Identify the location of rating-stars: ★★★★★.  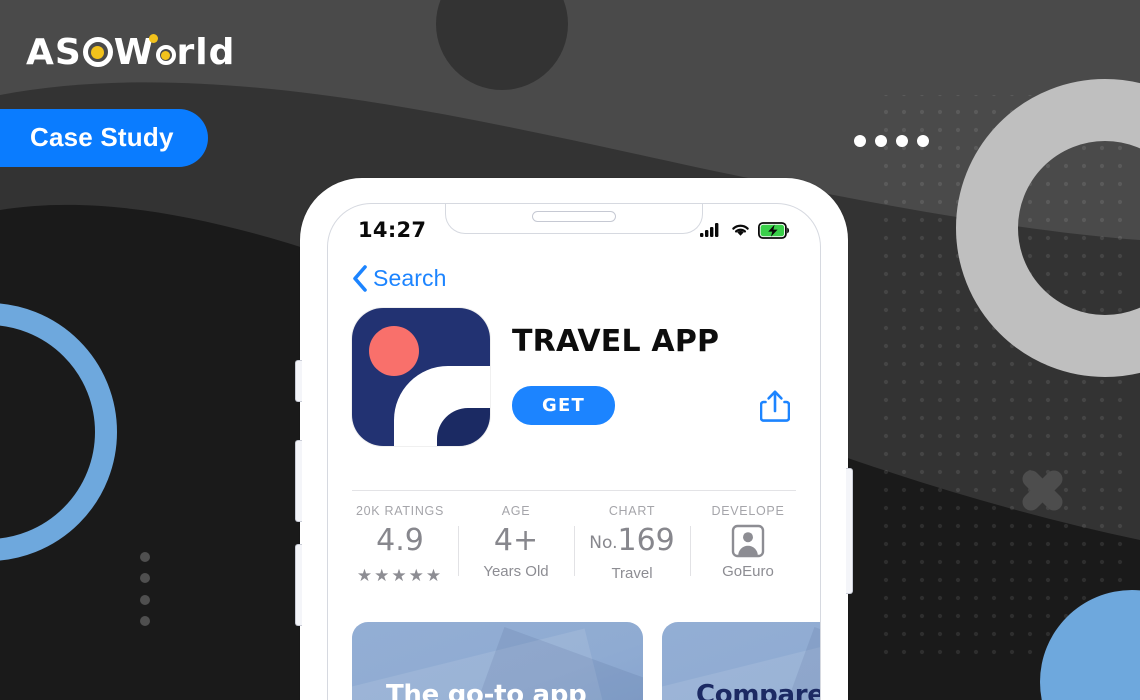
(400, 575).